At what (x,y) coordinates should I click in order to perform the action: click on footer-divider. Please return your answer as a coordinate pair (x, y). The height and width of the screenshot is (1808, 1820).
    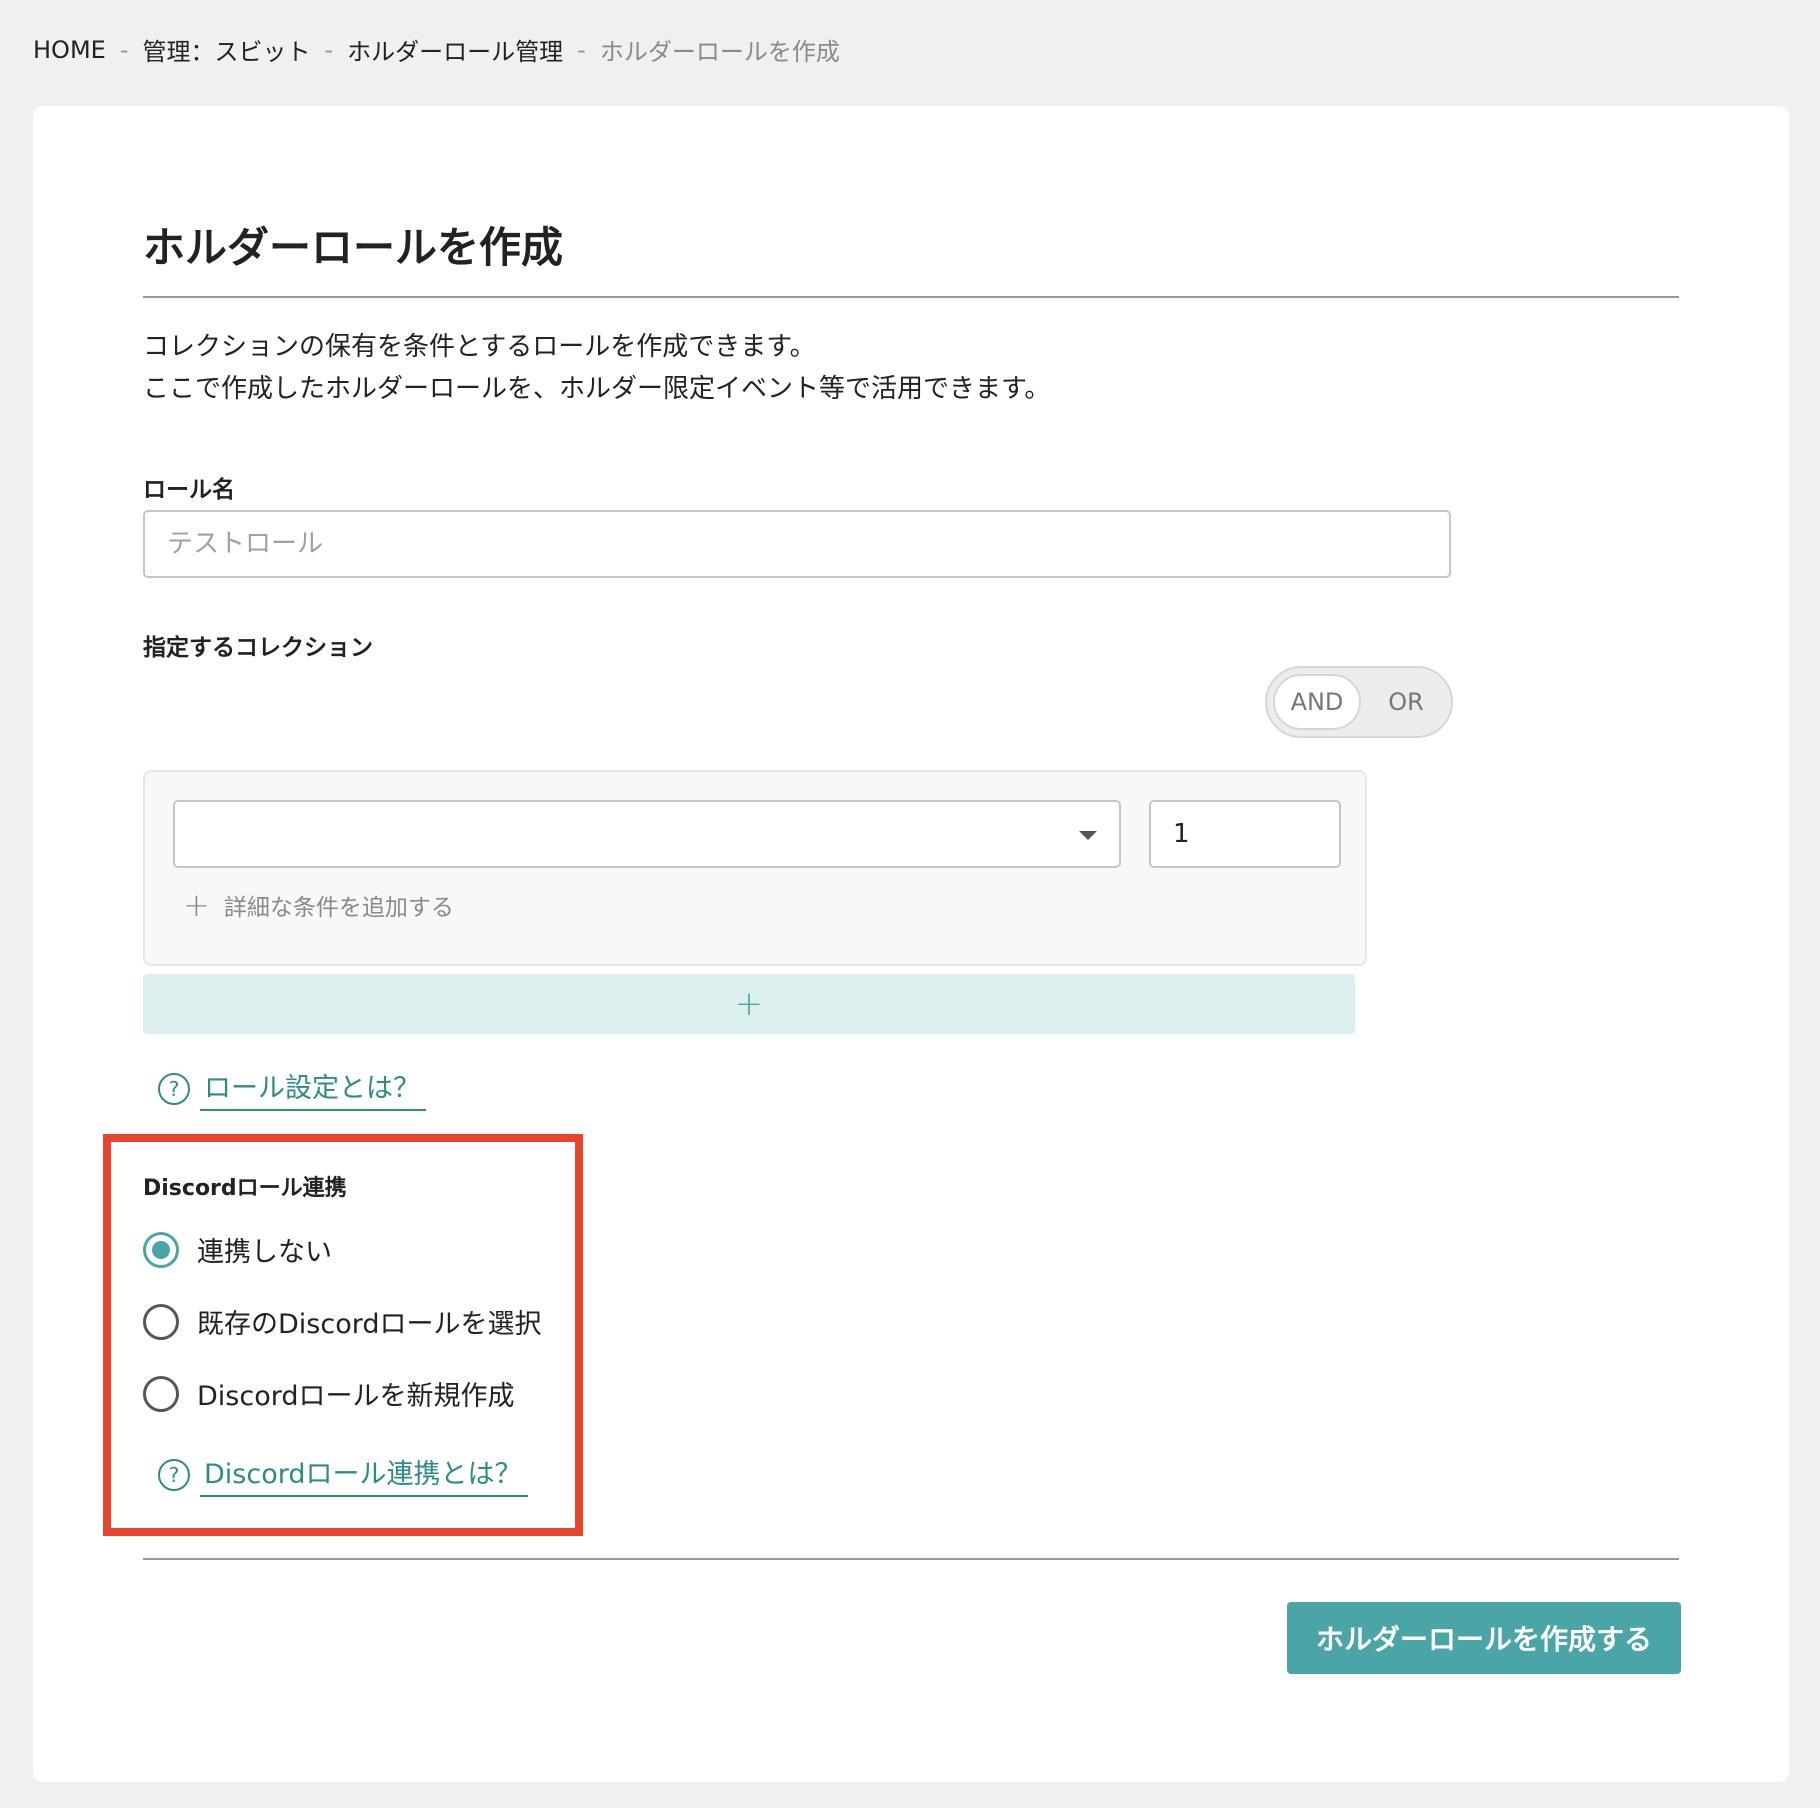
    Looking at the image, I should click on (911, 1559).